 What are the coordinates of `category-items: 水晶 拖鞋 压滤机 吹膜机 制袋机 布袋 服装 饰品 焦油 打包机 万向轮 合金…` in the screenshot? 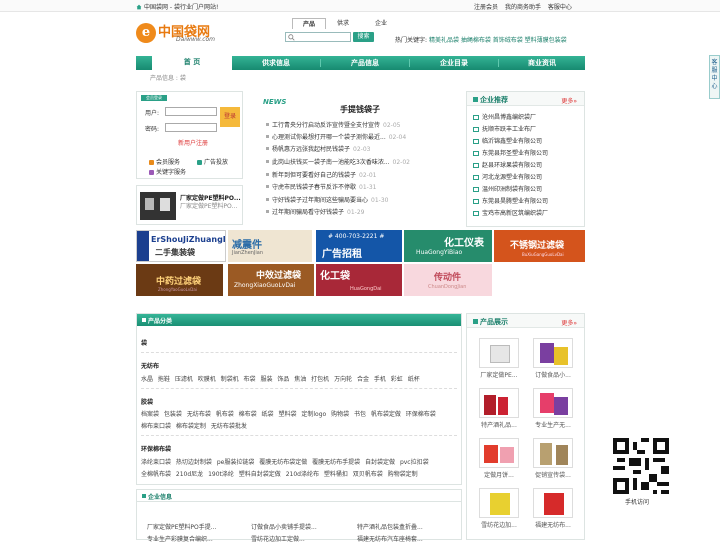 It's located at (280, 378).